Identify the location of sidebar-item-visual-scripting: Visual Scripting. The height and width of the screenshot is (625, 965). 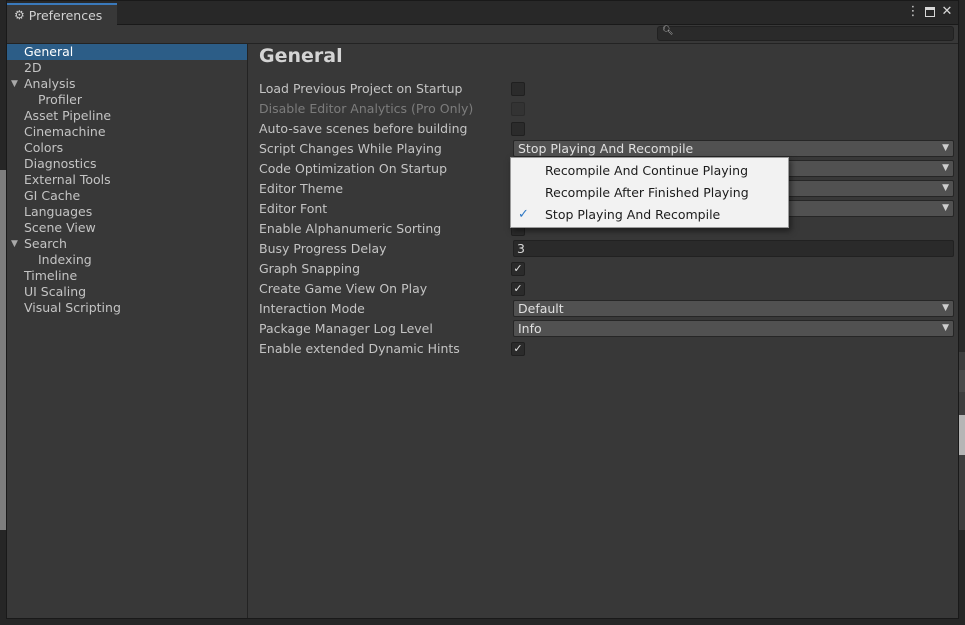
(127, 308).